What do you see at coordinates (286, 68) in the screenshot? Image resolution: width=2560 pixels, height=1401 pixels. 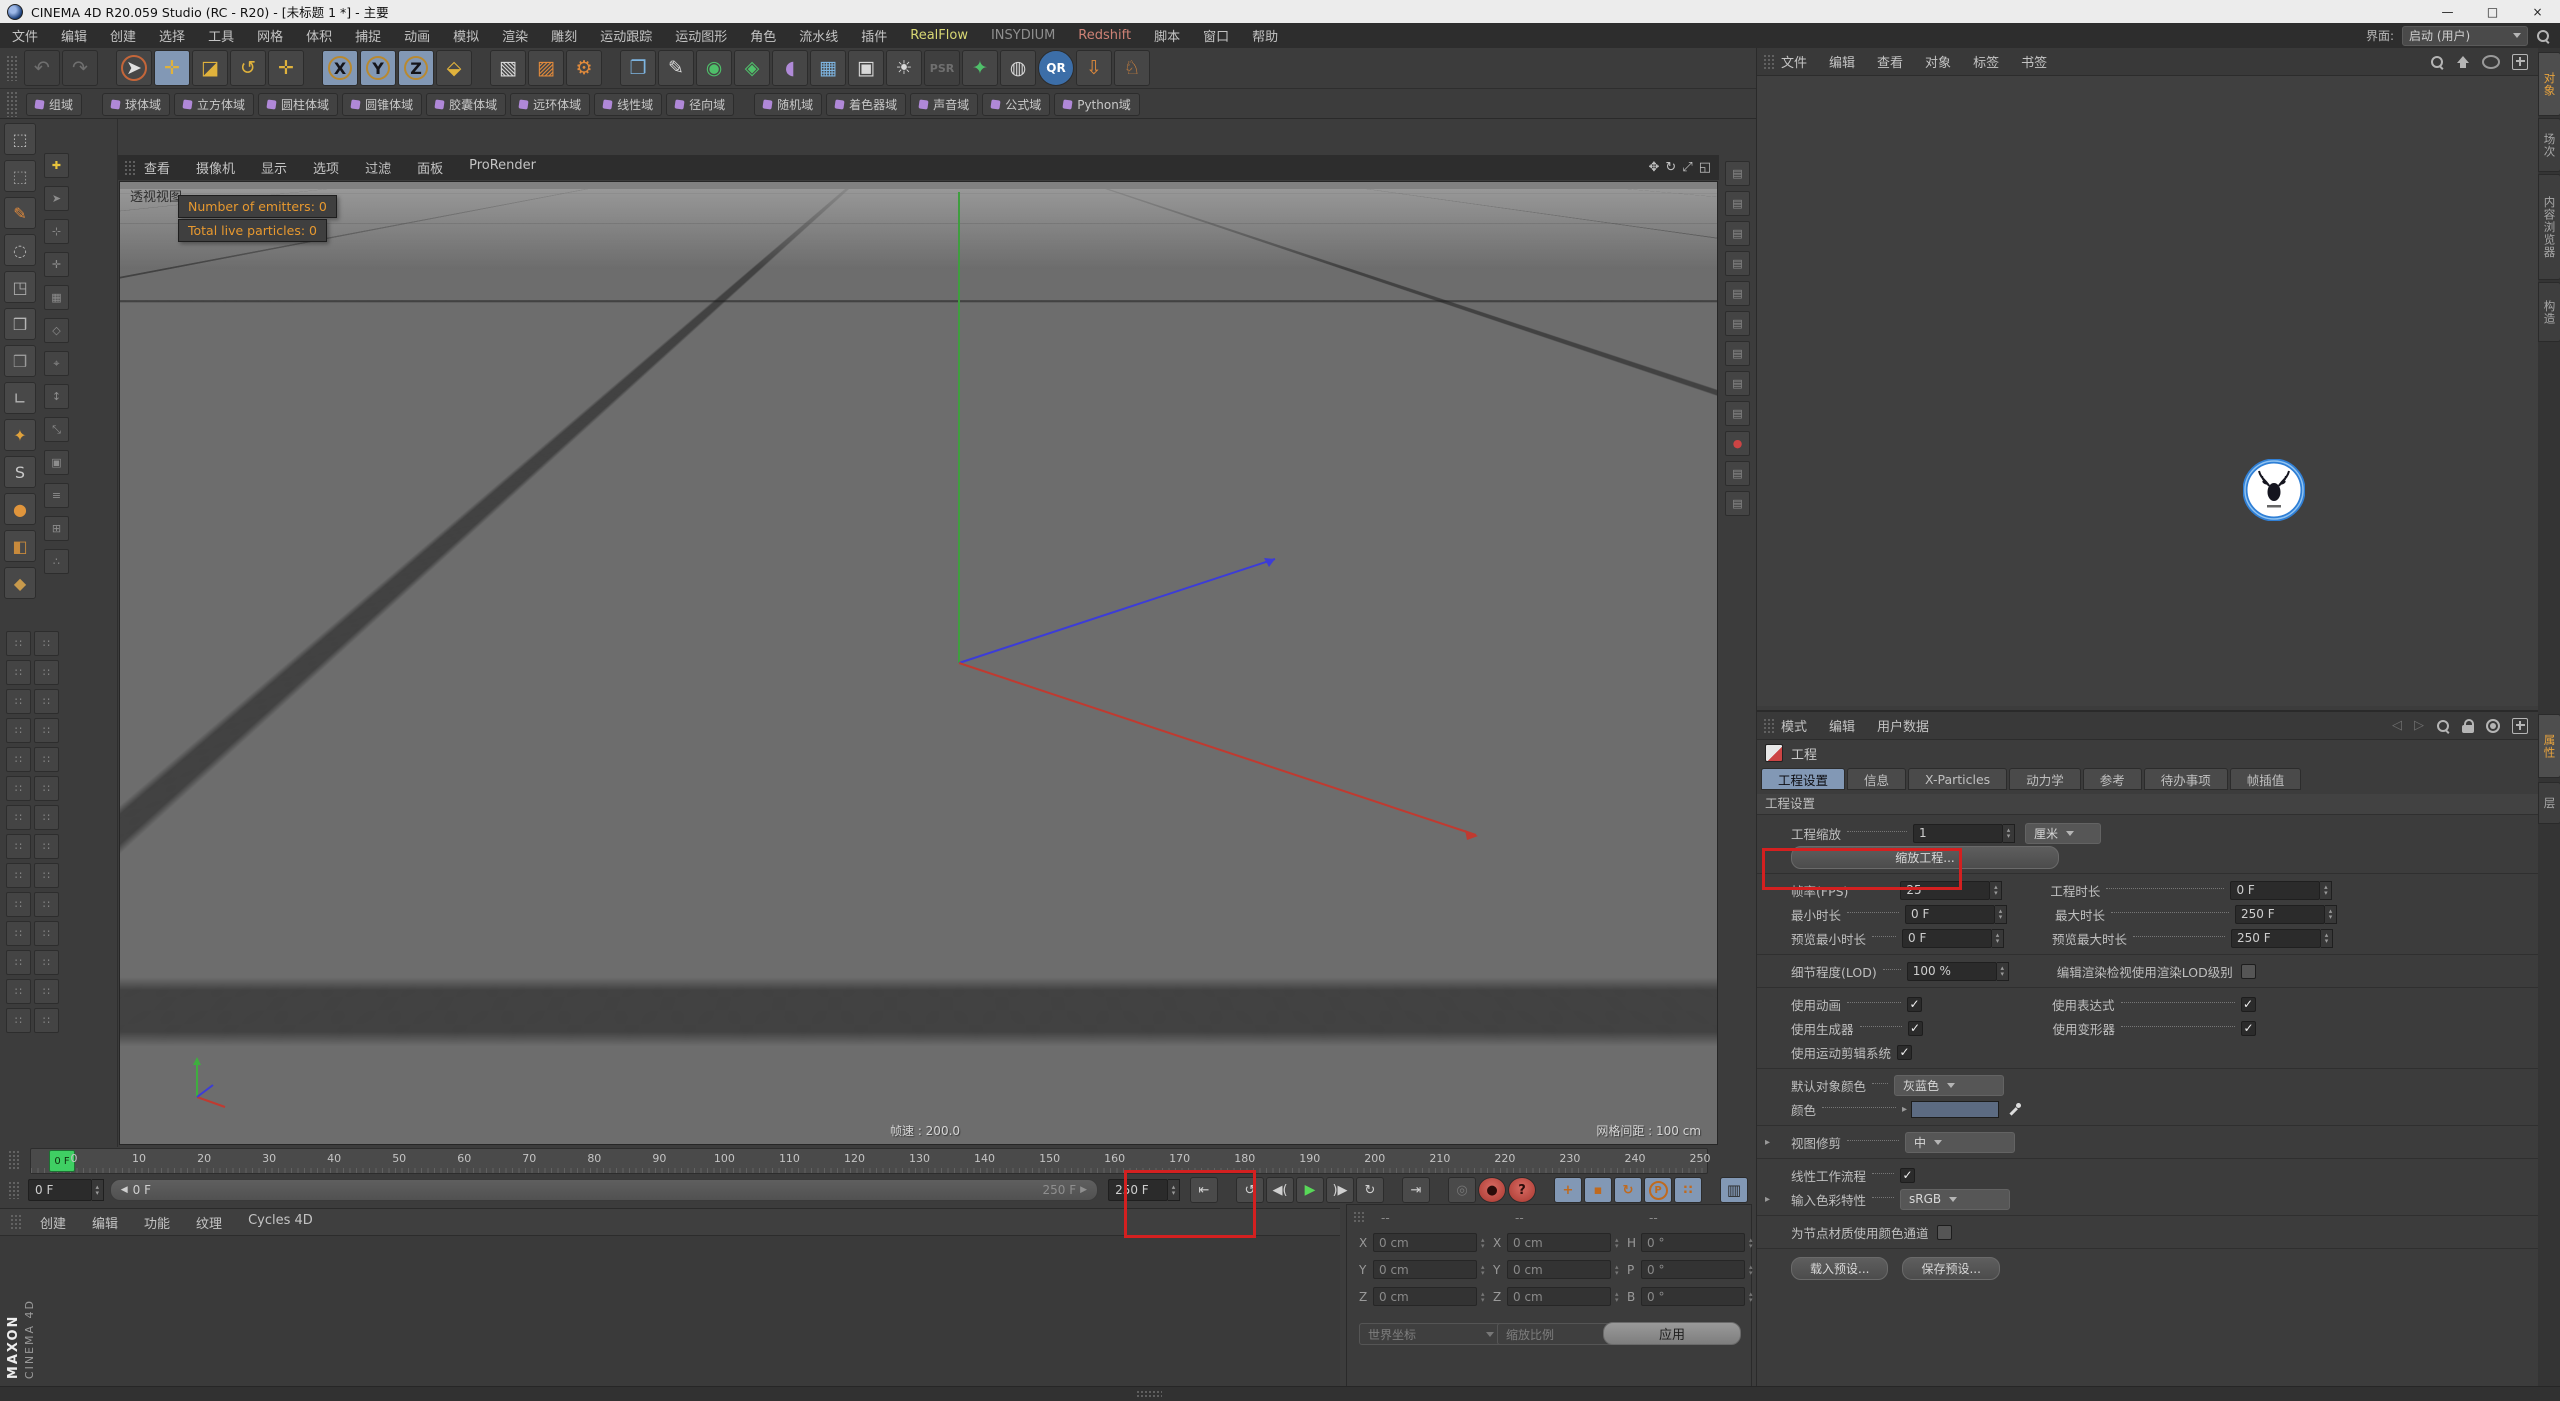 I see `recent-tool: ✛` at bounding box center [286, 68].